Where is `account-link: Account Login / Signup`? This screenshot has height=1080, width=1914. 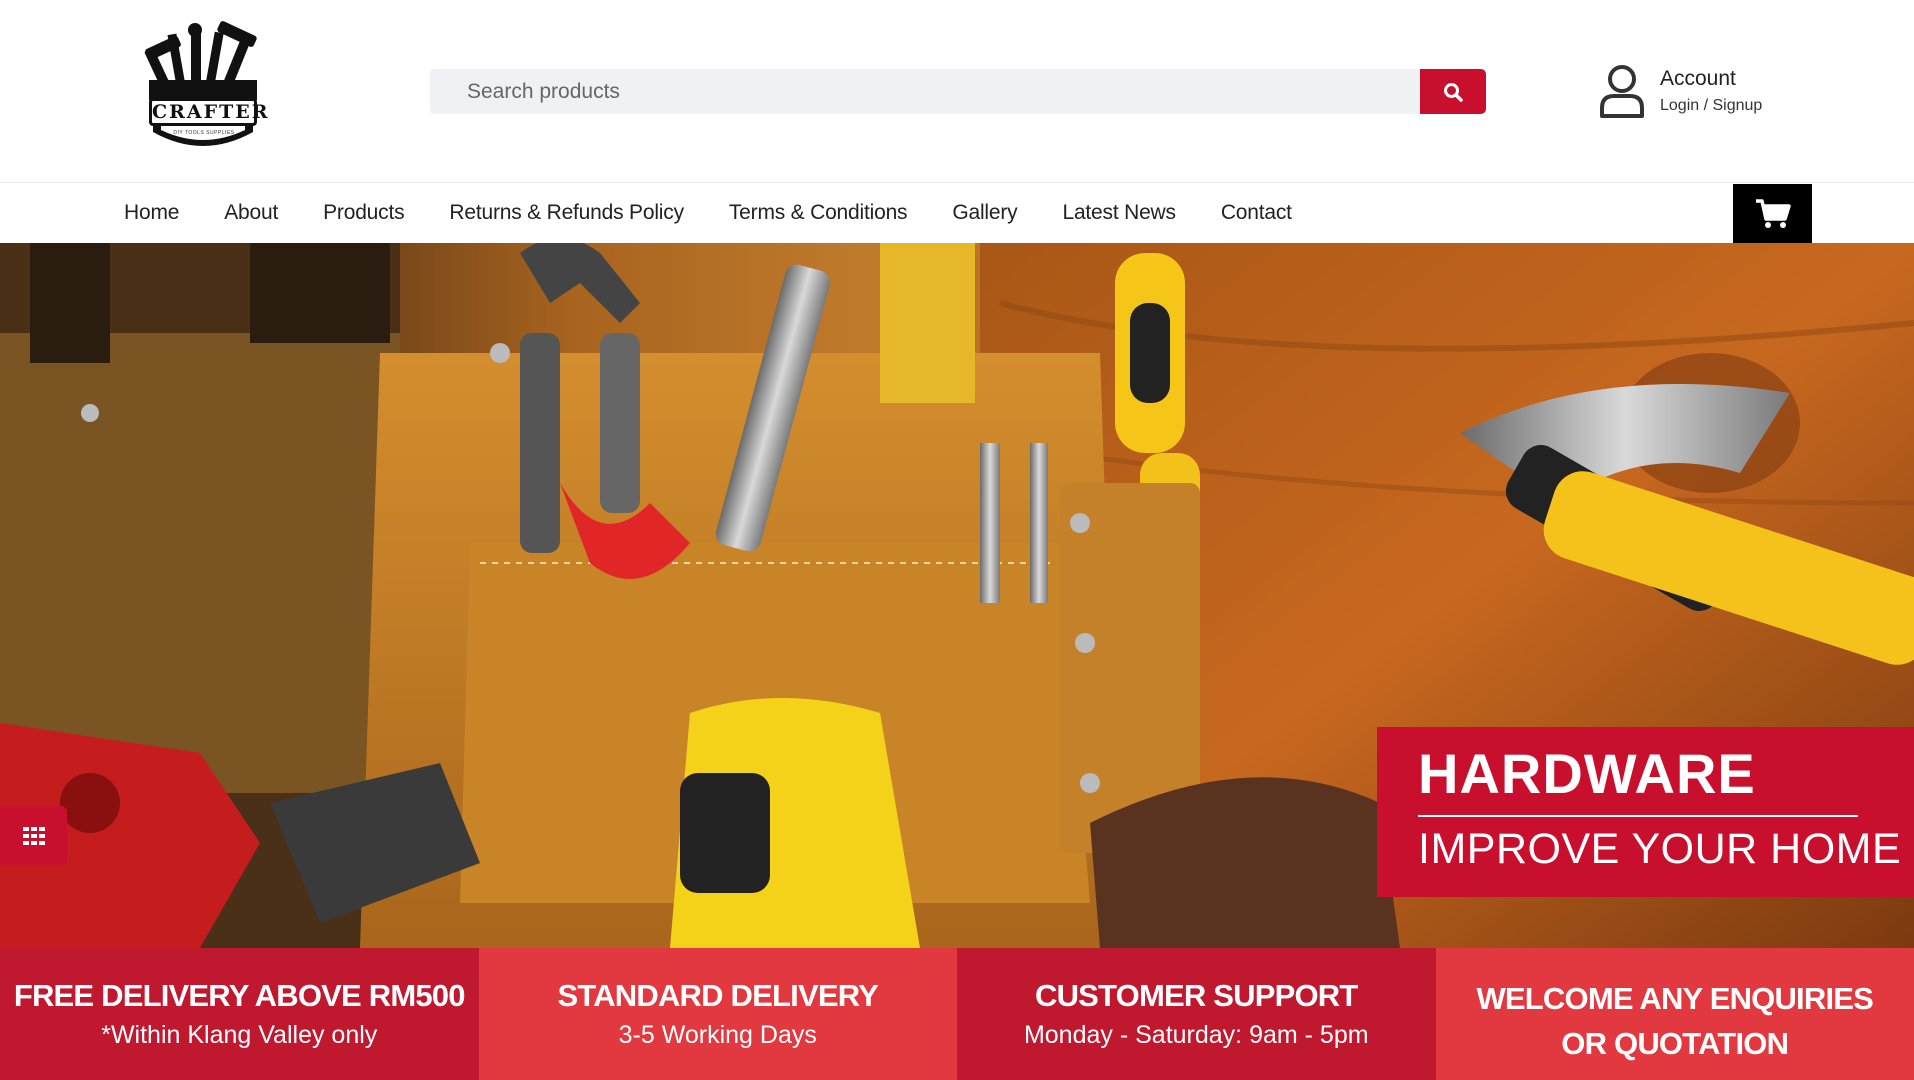 account-link: Account Login / Signup is located at coordinates (1693, 92).